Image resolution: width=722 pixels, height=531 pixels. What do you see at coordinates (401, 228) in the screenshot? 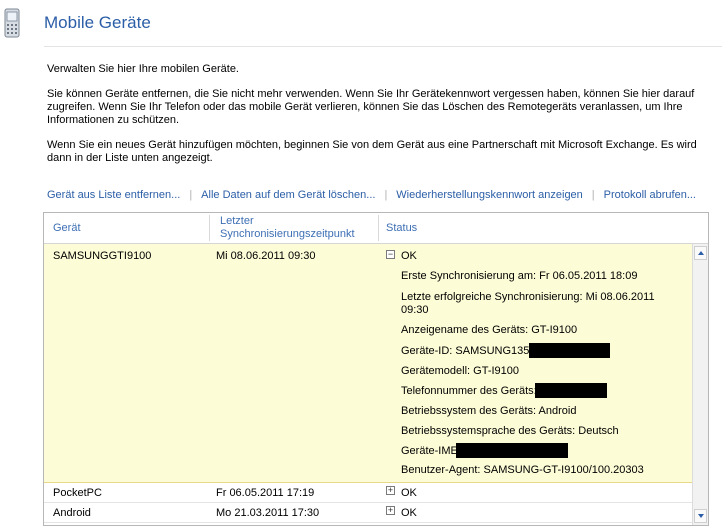
I see `column-header-status: Status` at bounding box center [401, 228].